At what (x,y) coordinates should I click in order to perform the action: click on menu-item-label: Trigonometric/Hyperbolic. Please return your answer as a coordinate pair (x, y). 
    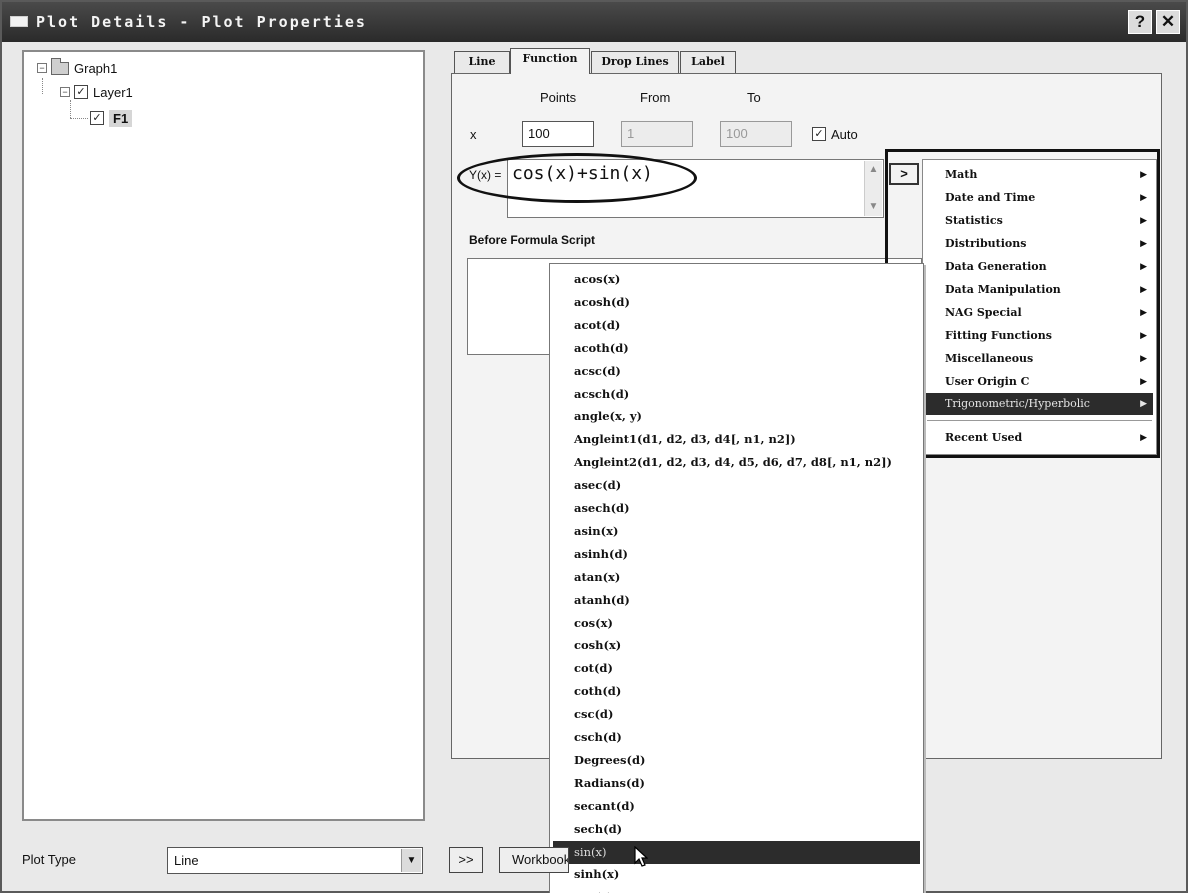
    Looking at the image, I should click on (1017, 403).